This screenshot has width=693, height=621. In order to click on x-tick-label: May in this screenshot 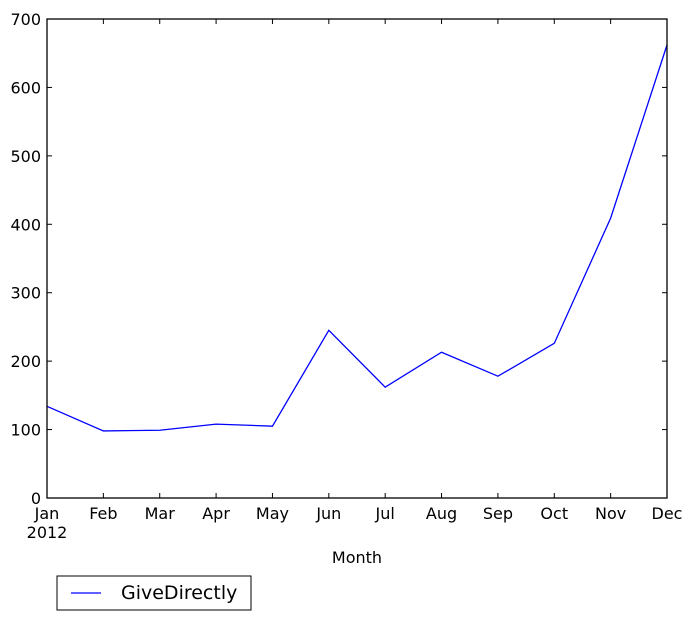, I will do `click(272, 513)`.